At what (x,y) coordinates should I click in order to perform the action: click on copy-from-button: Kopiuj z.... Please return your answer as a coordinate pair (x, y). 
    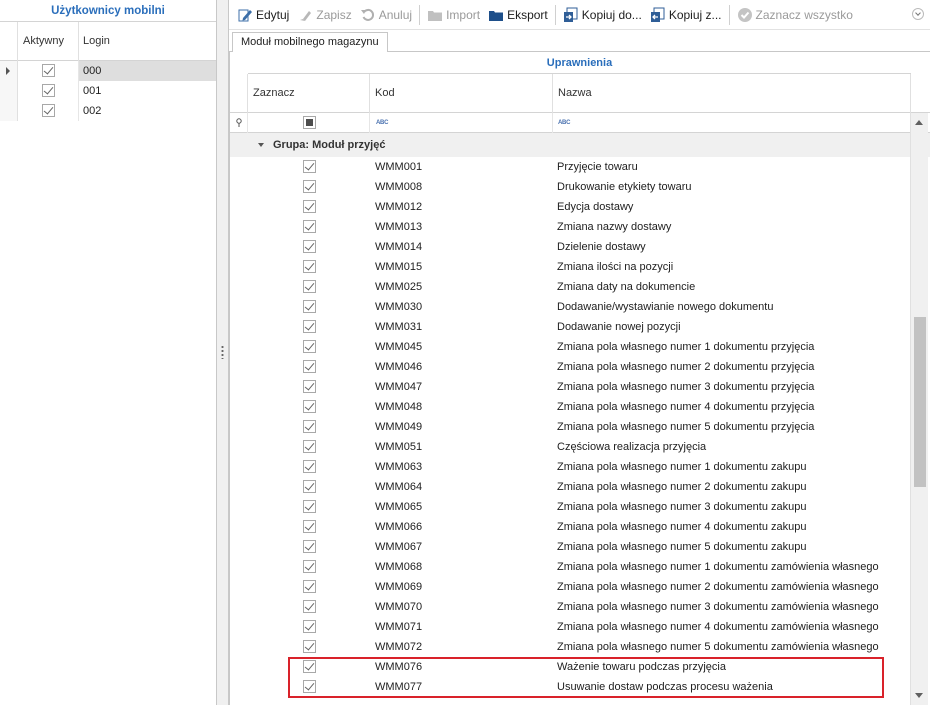
    Looking at the image, I should click on (686, 15).